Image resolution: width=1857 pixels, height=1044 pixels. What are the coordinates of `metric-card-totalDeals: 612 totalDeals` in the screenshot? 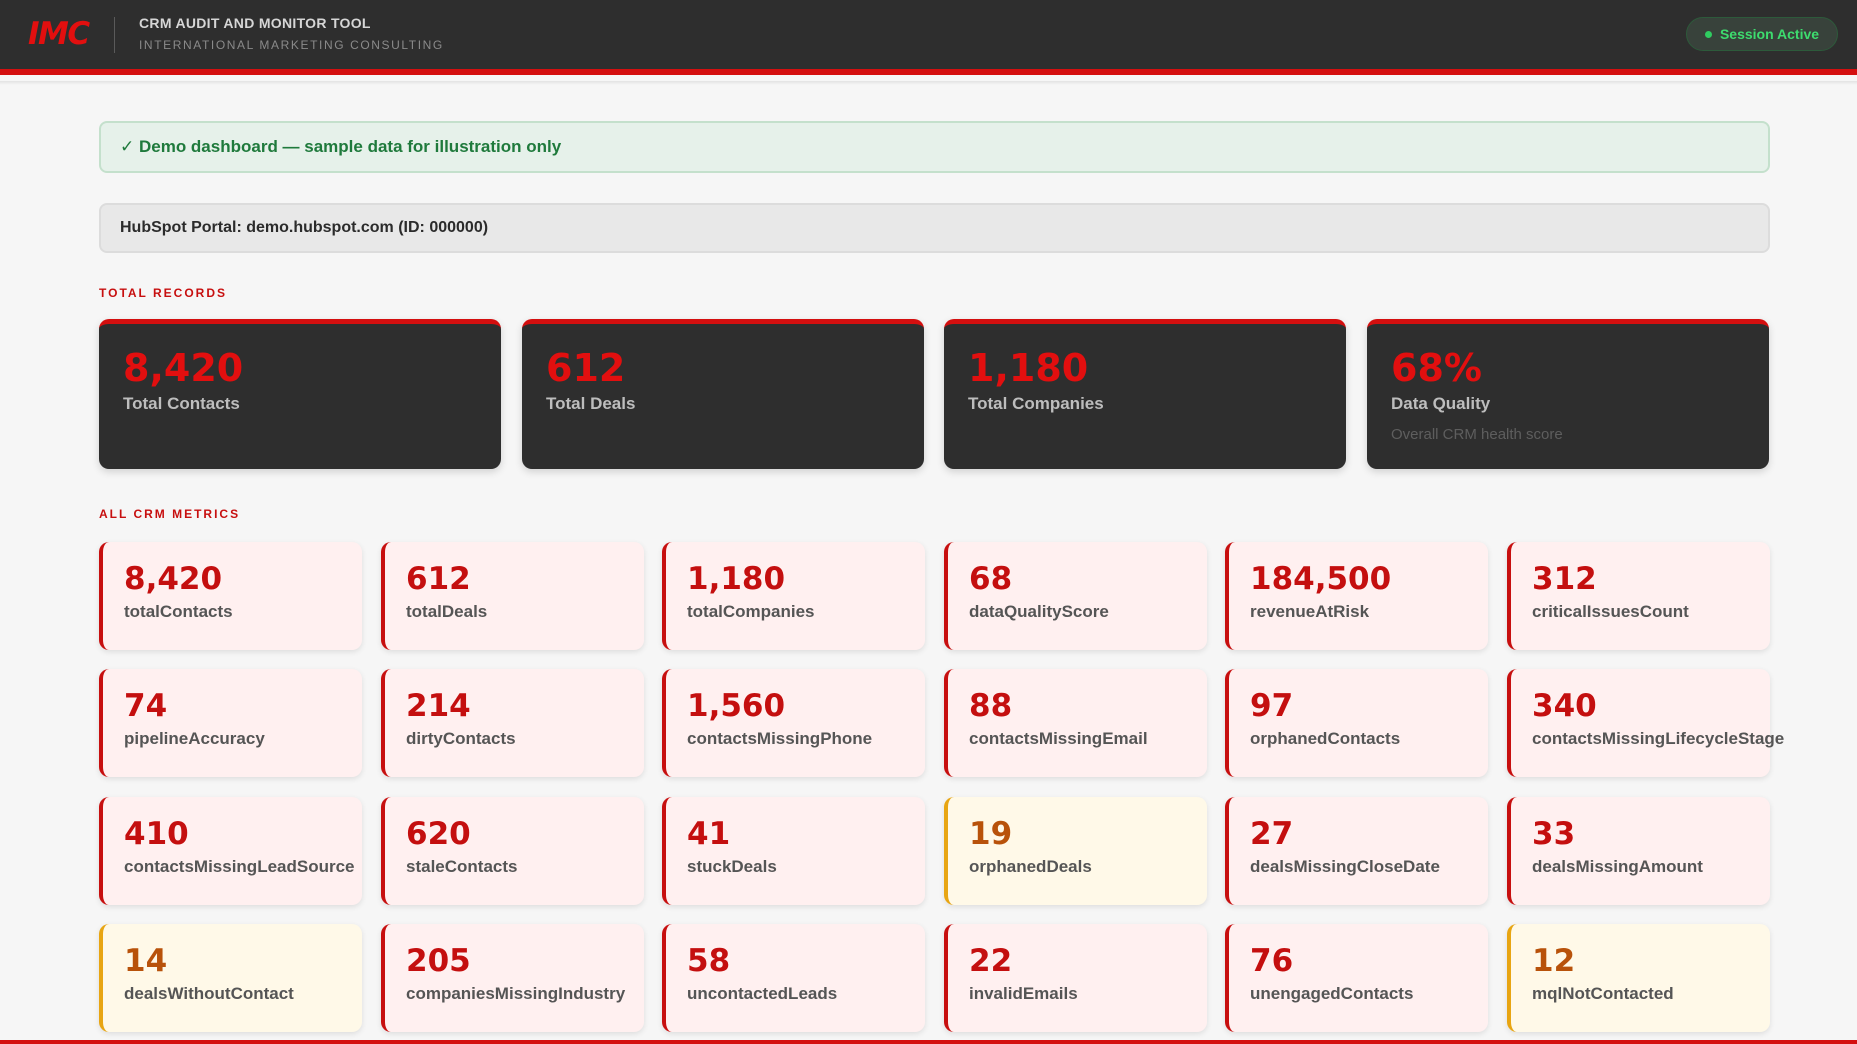 It's located at (512, 596).